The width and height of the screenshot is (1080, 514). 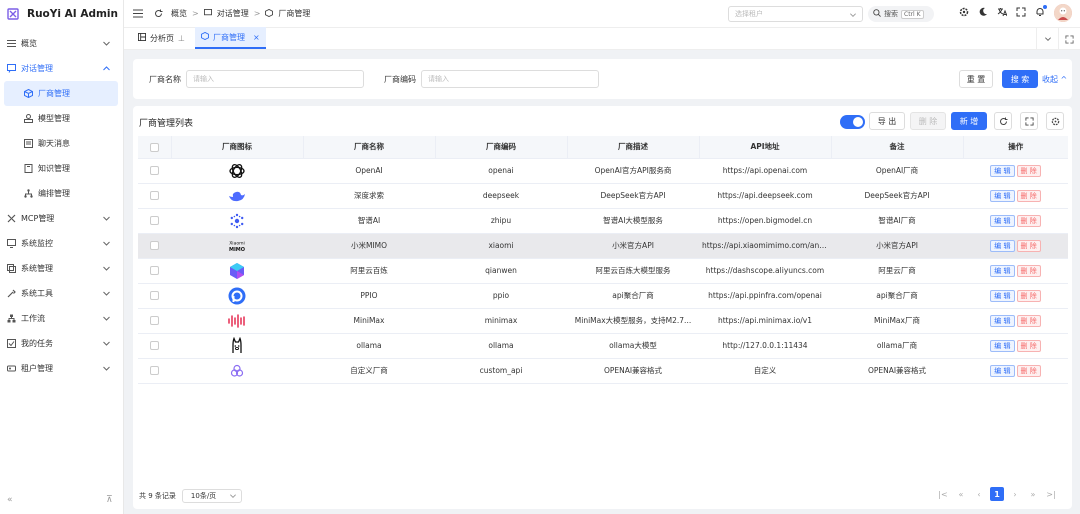 What do you see at coordinates (61, 243) in the screenshot?
I see `sidebar-item-monitor: 系统监控` at bounding box center [61, 243].